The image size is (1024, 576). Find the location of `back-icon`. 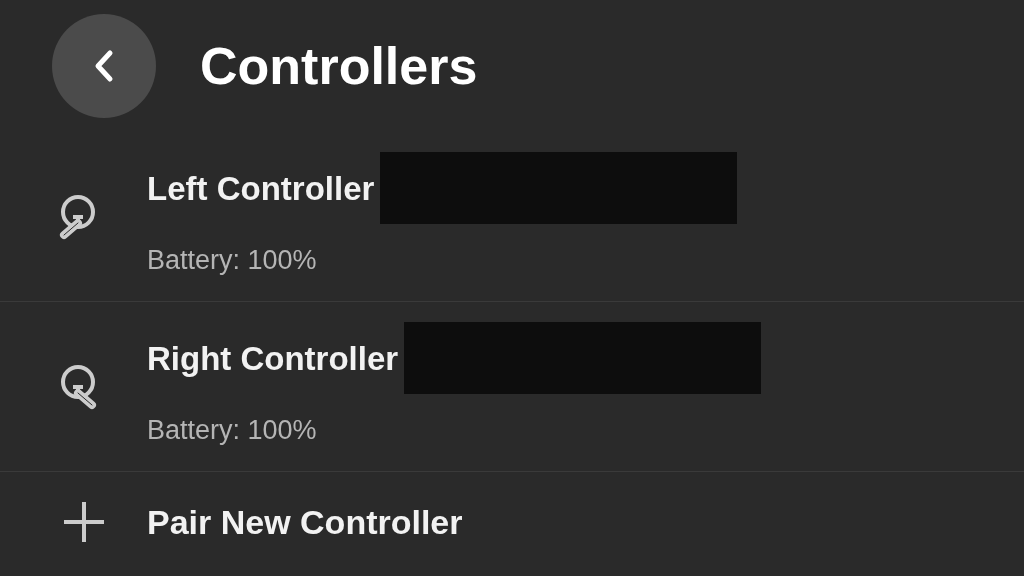

back-icon is located at coordinates (104, 66).